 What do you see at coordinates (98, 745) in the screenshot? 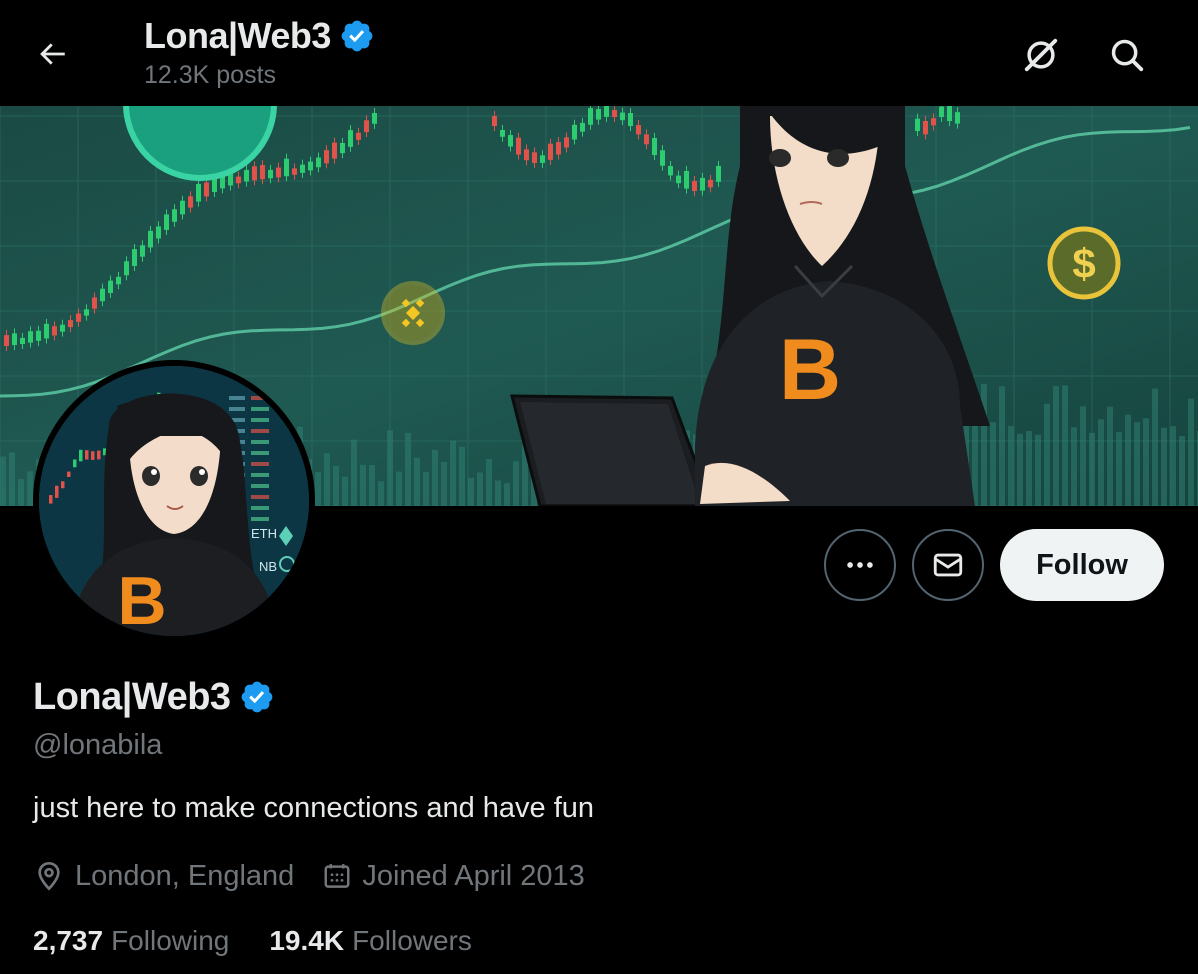
I see `profile-handle: @lonabila` at bounding box center [98, 745].